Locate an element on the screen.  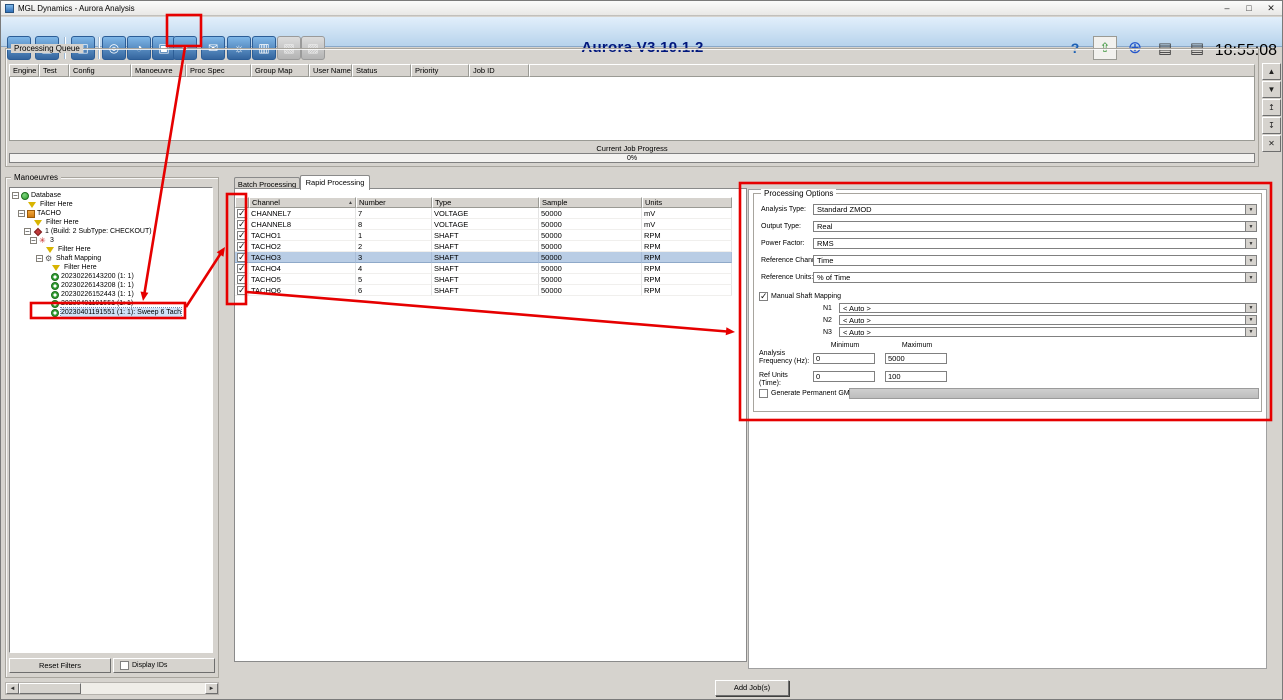
channel-row: TACHO6 6 SHAFT 50000 RPM is located at coordinates (483, 290).